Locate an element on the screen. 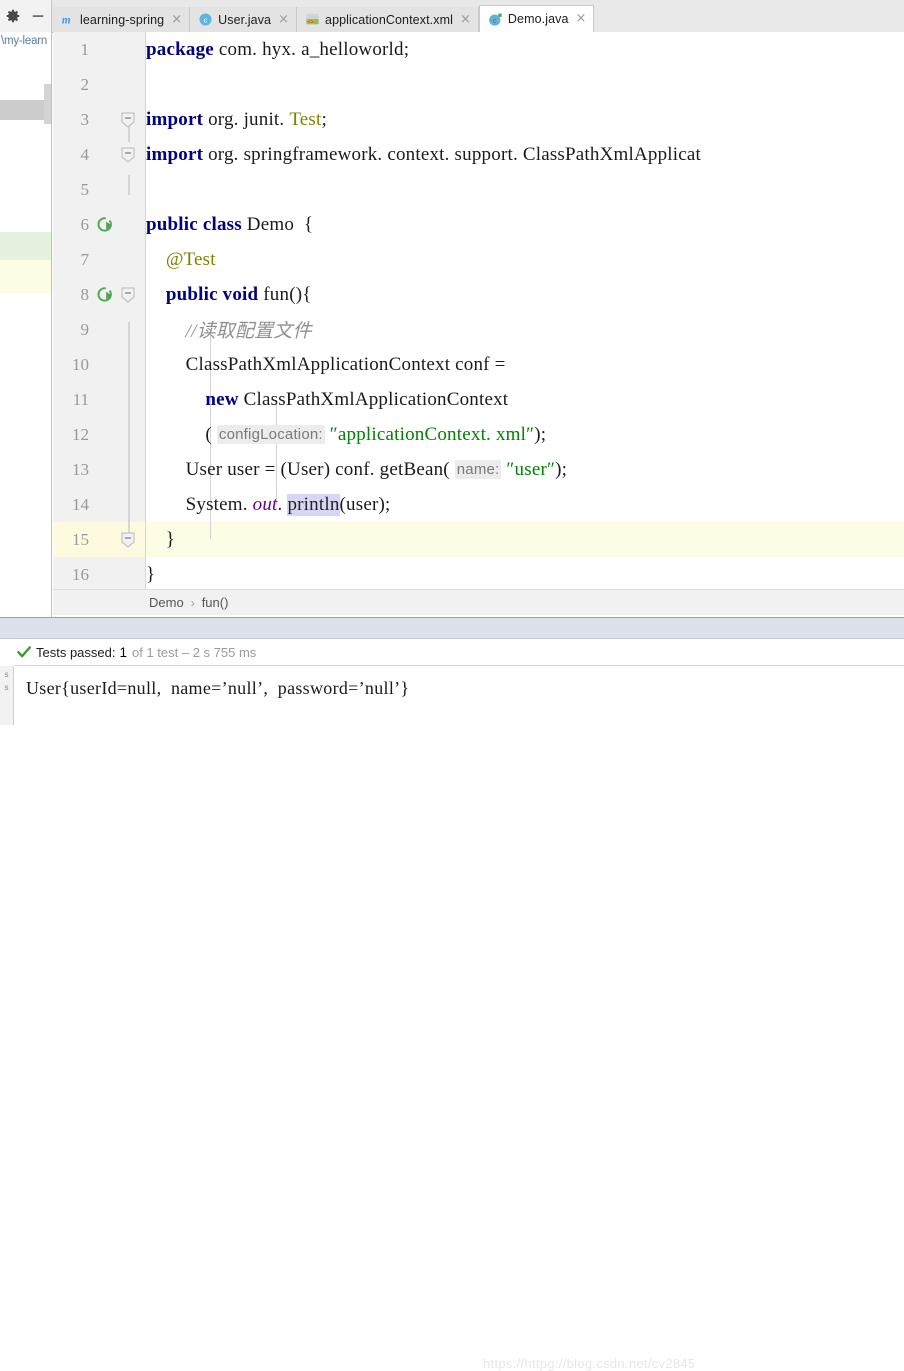  code-token-plain: Demo { is located at coordinates (277, 224).